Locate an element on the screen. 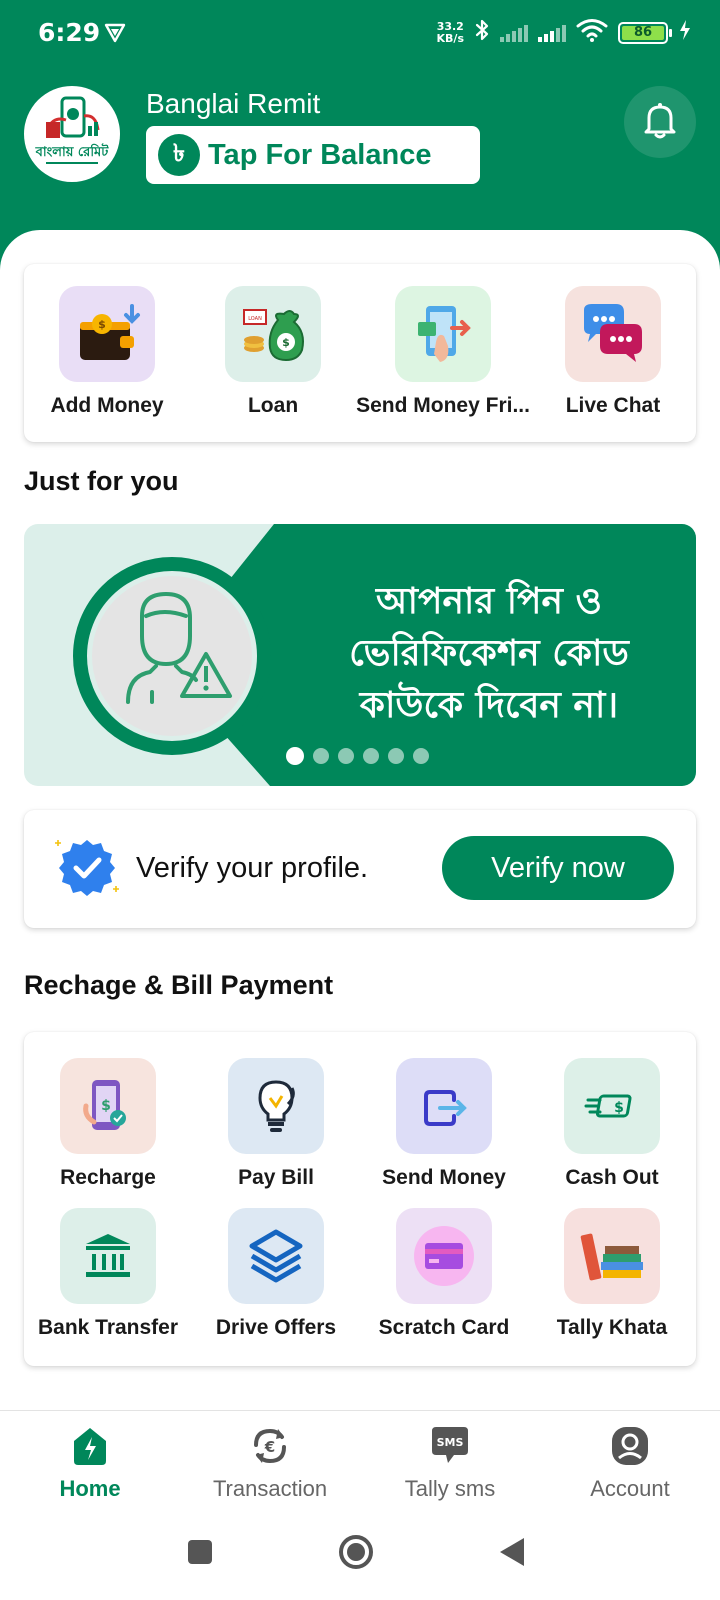  service-bank-transfer: Bank Transfer is located at coordinates (108, 1274).